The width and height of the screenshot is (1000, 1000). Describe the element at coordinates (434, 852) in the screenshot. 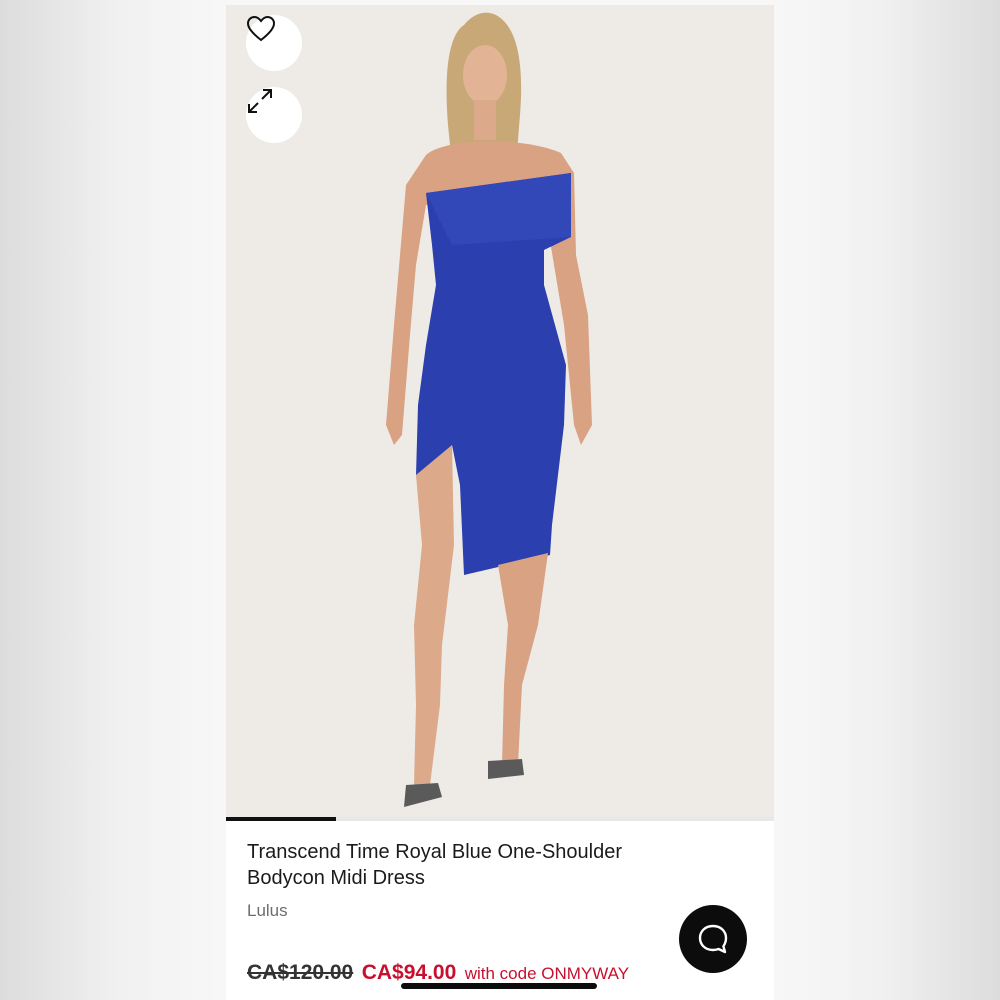

I see `product-title-line-1: Transcend Time Royal Blue One-Shoulder` at that location.